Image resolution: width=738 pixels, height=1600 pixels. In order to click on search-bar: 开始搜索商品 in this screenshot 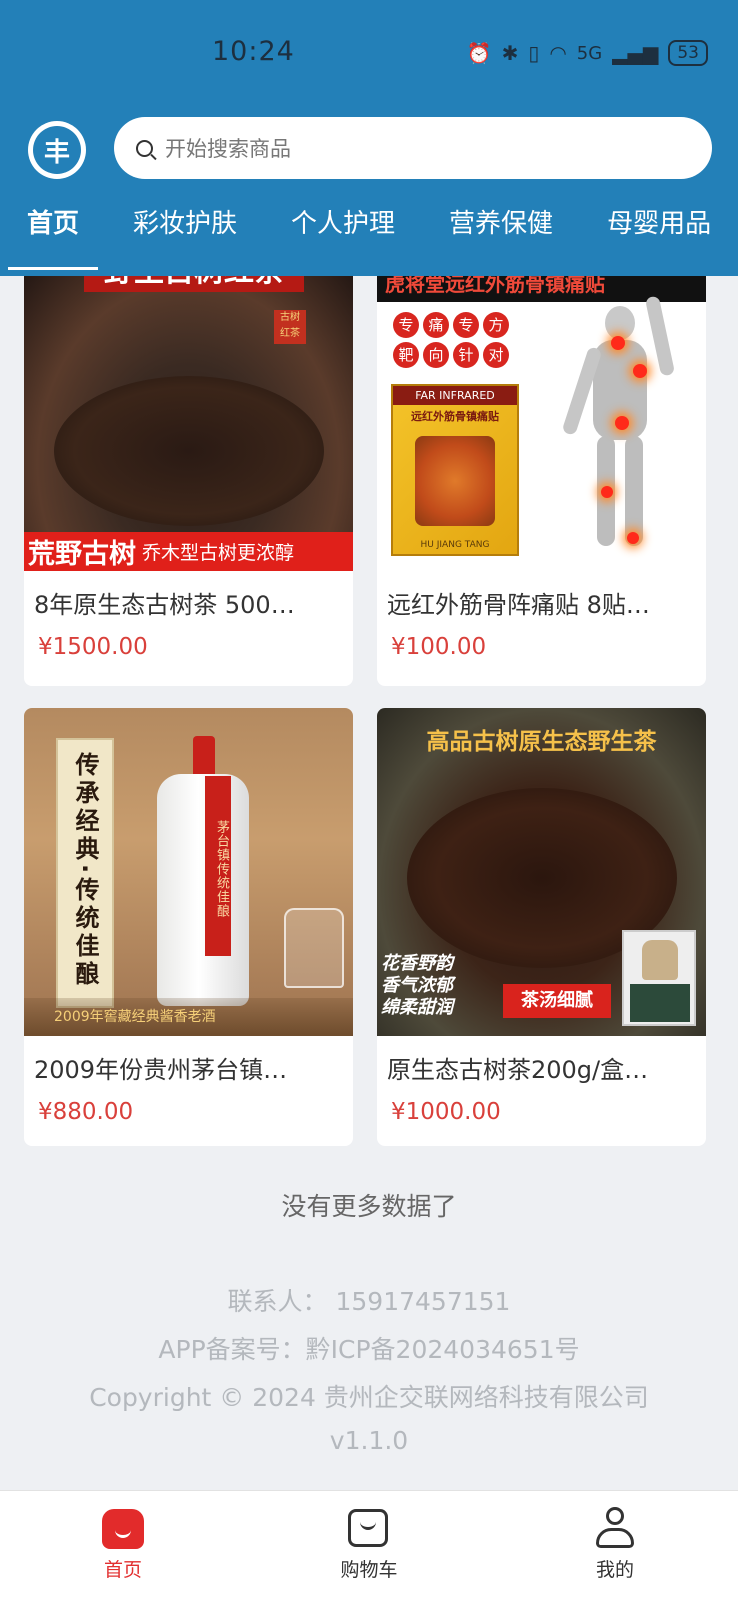, I will do `click(413, 148)`.